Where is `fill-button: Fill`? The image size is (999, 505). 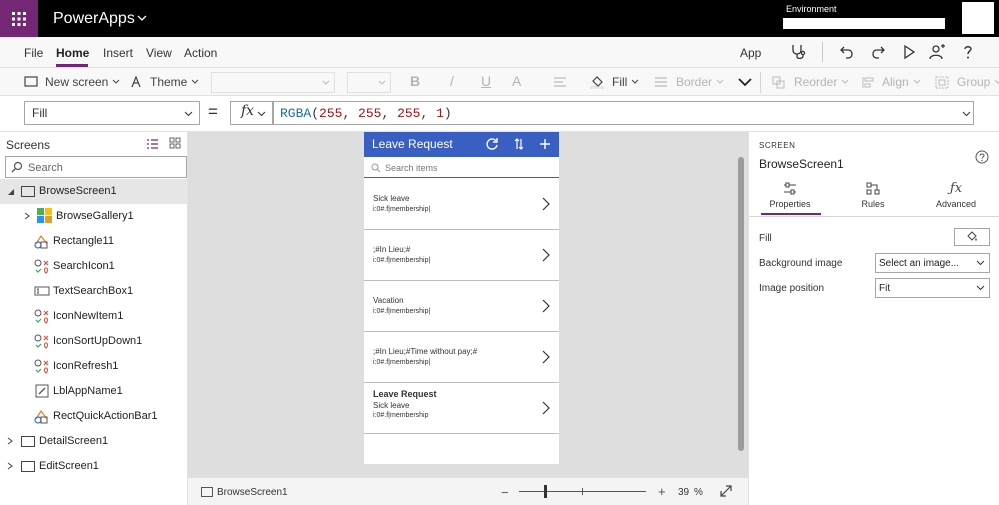 fill-button: Fill is located at coordinates (614, 82).